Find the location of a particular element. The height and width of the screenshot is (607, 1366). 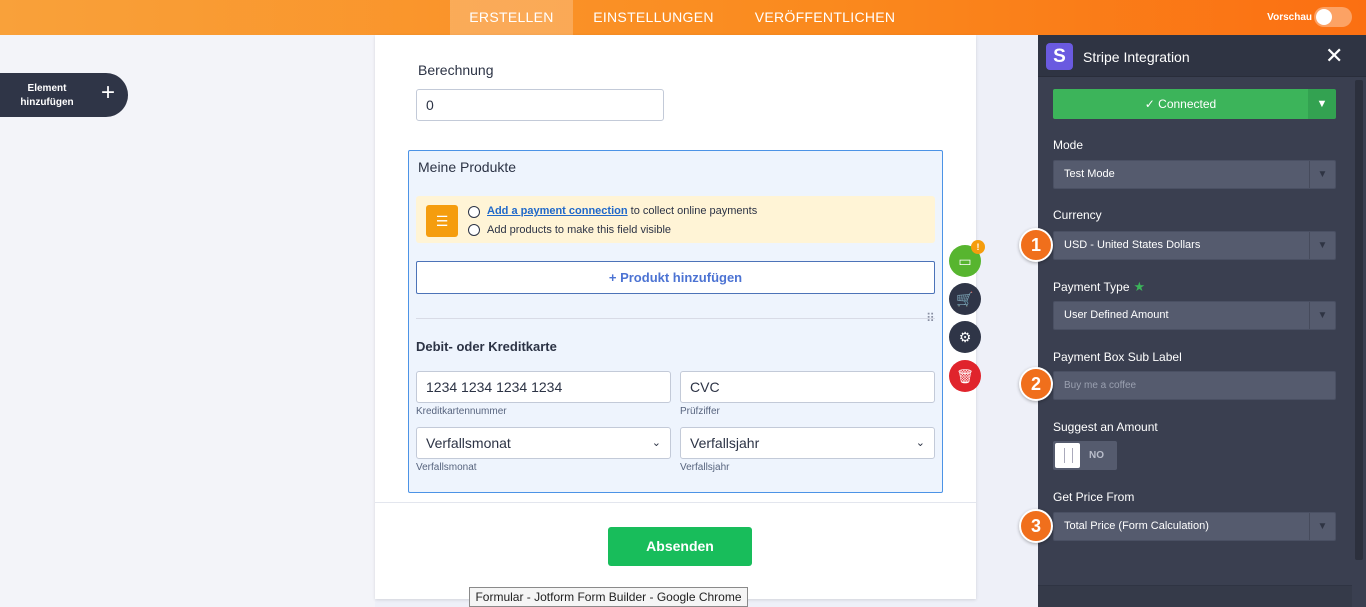

toggle-knob is located at coordinates (1067, 455).